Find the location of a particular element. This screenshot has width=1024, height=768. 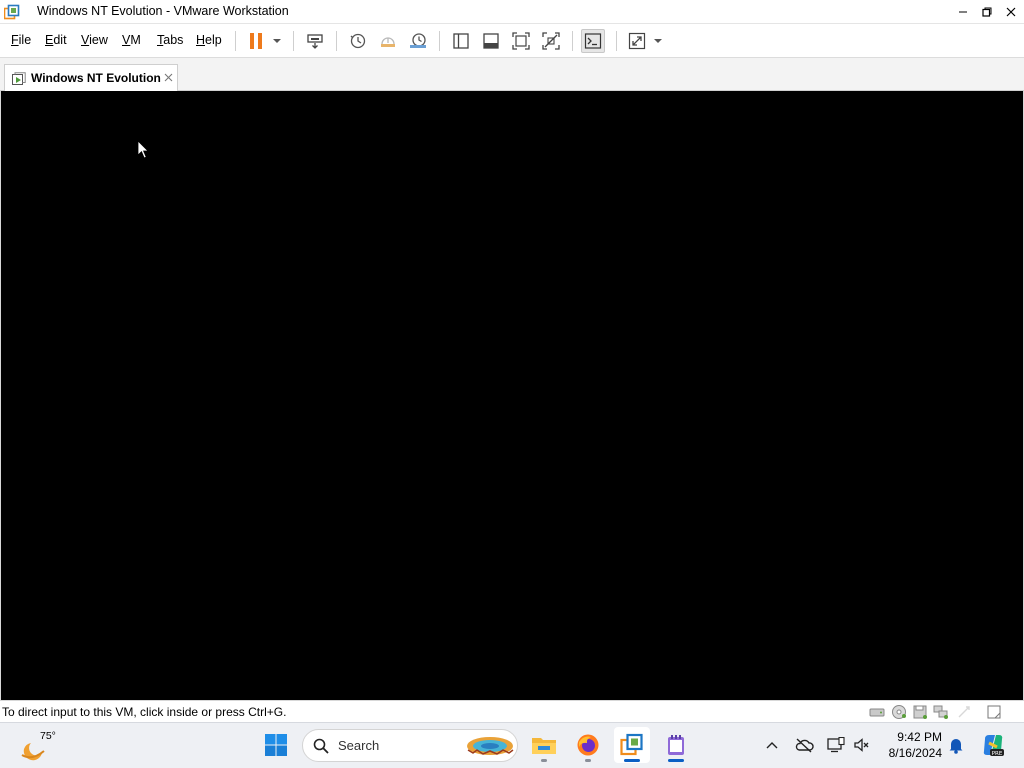

floppy-icon is located at coordinates (920, 712).